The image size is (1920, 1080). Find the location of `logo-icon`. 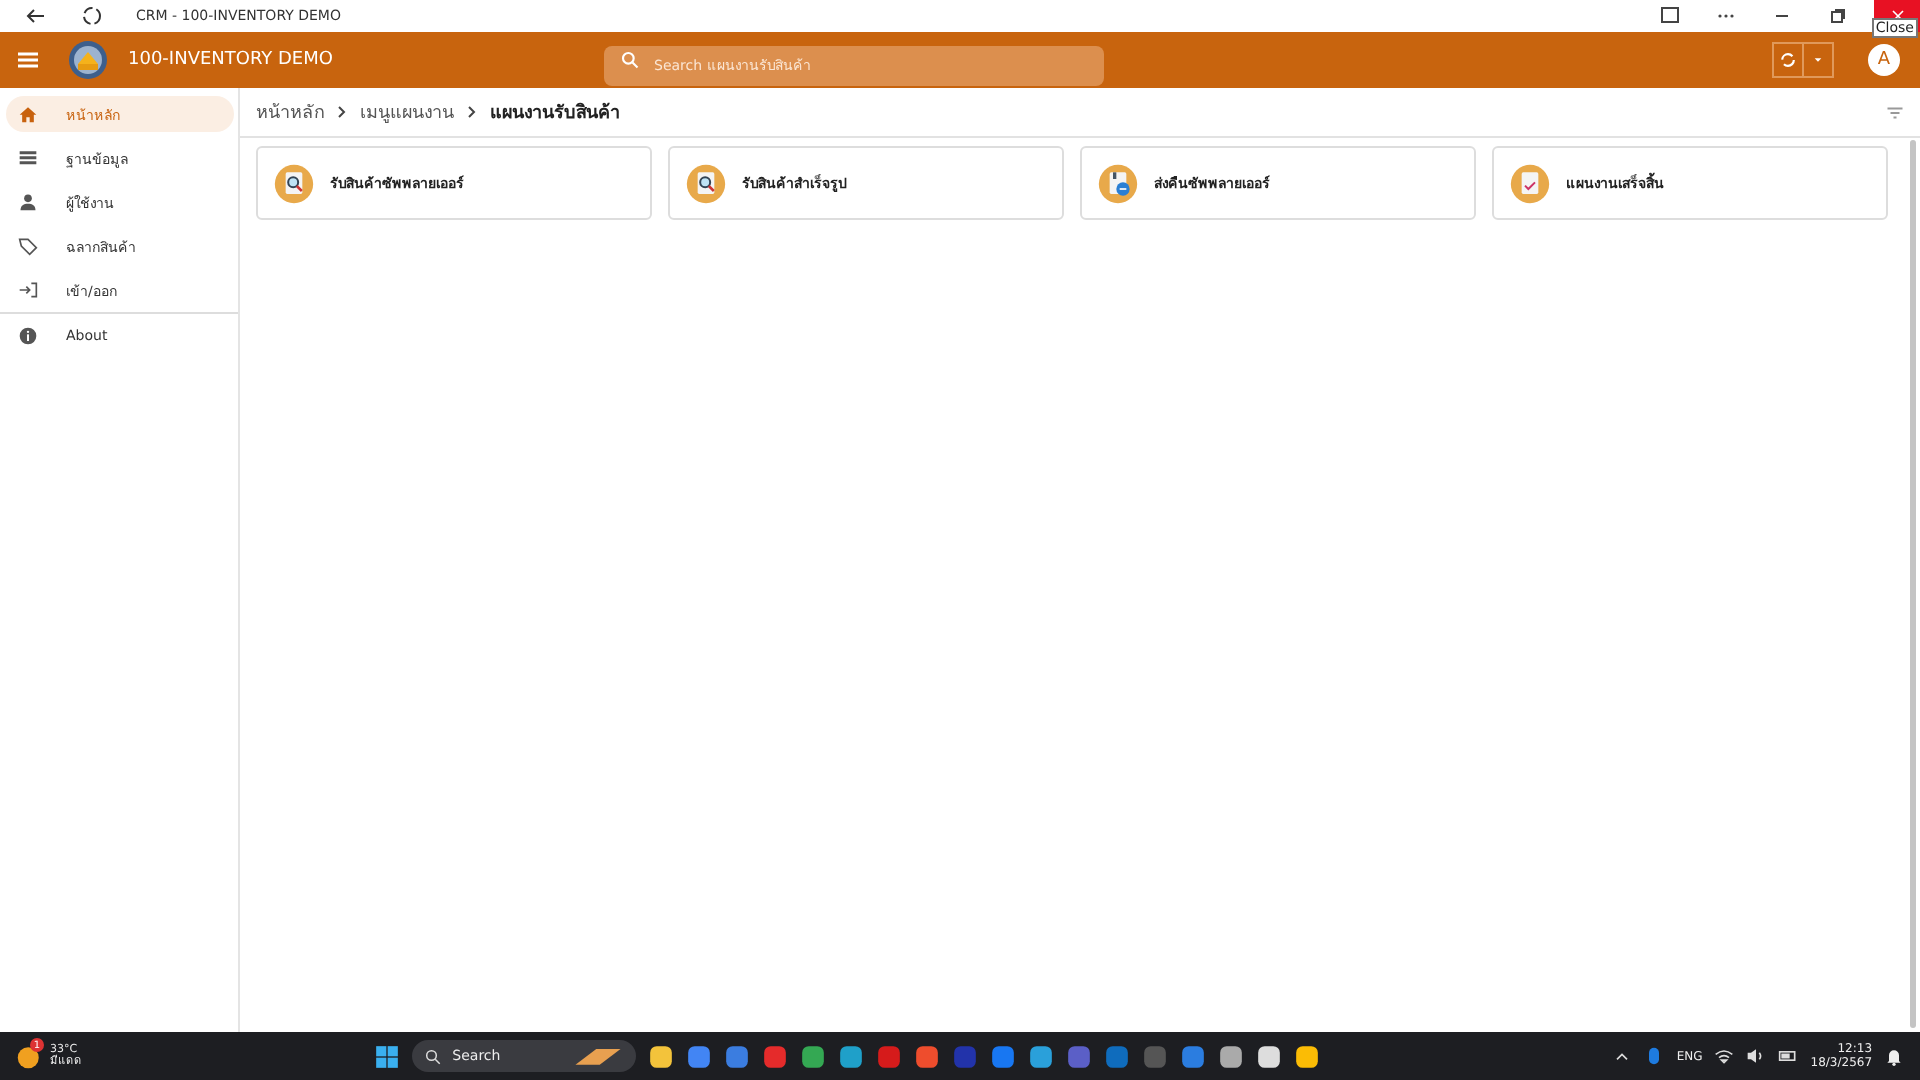

logo-icon is located at coordinates (88, 60).